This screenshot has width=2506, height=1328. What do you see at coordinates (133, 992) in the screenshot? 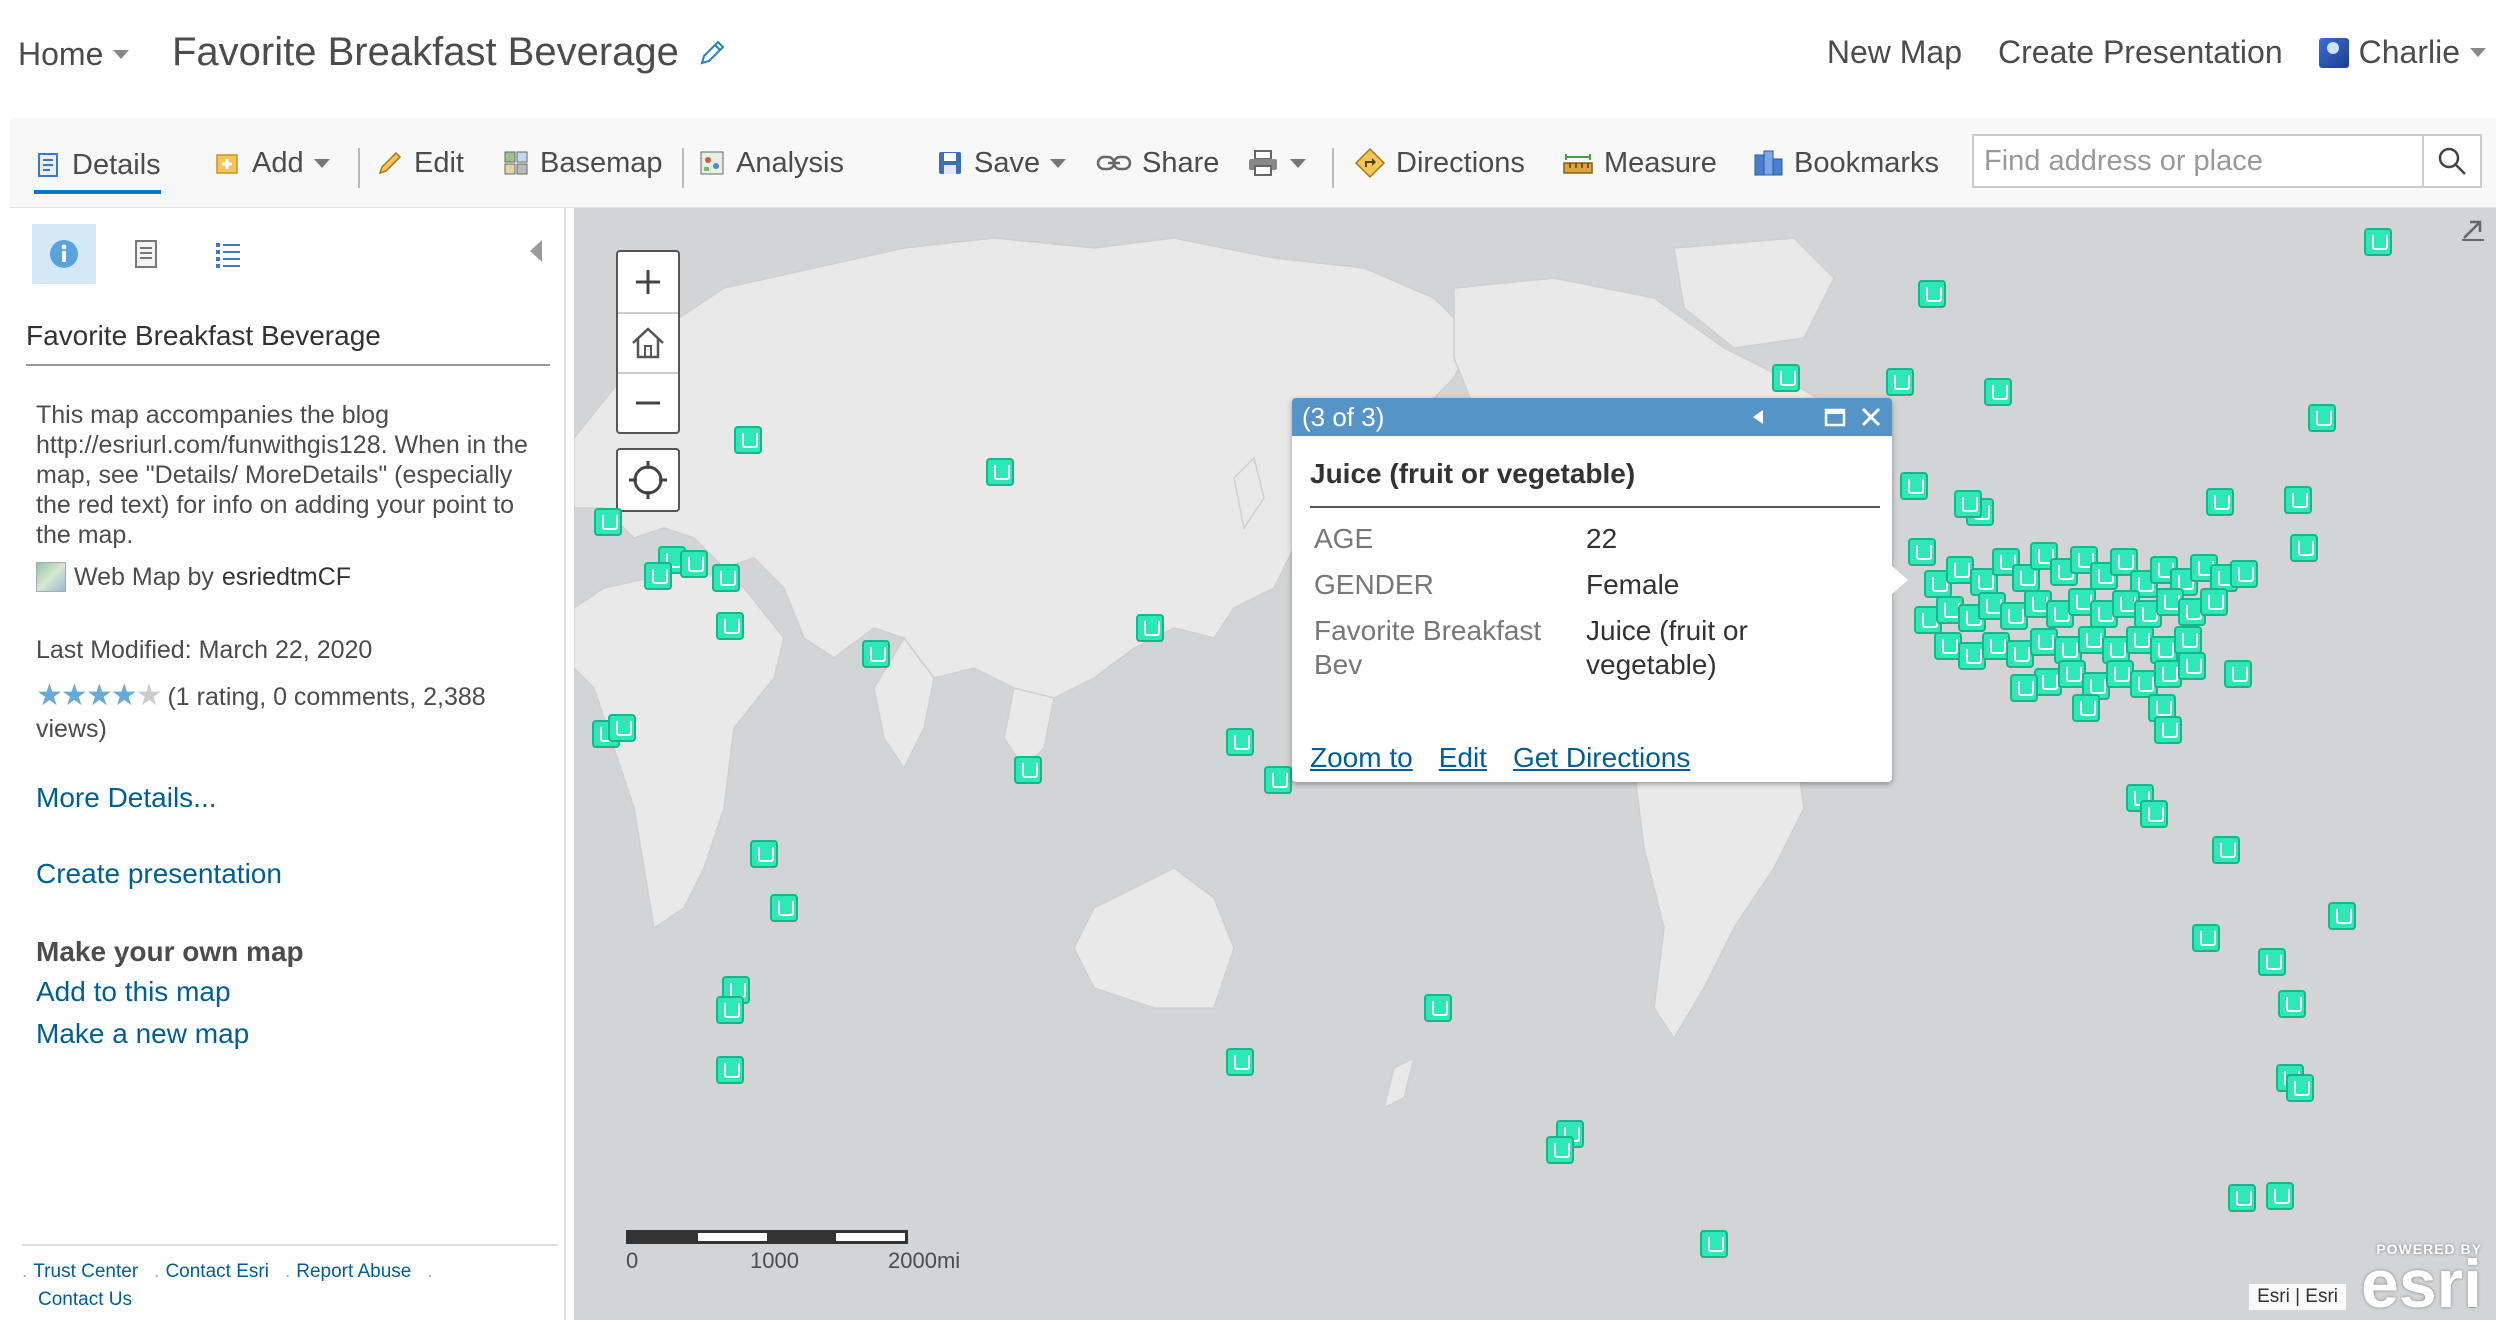
I see `add-to-map-link: Add to this map` at bounding box center [133, 992].